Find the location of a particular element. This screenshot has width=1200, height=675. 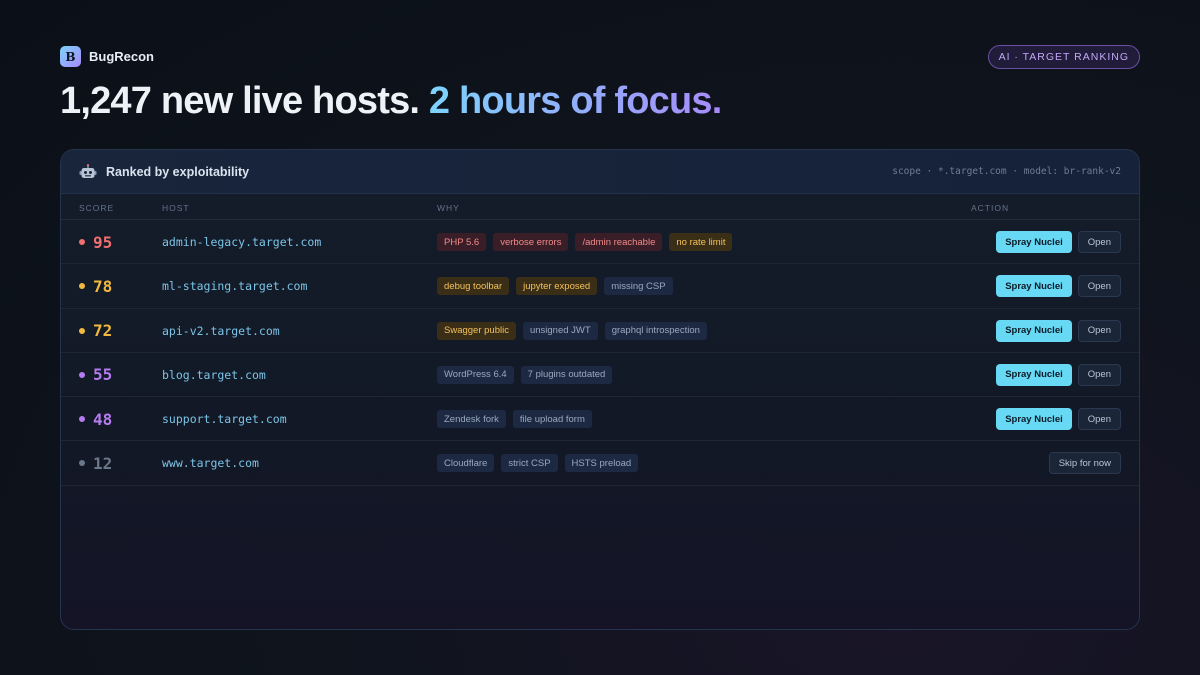

row-actions: Skip for now is located at coordinates (1084, 463).